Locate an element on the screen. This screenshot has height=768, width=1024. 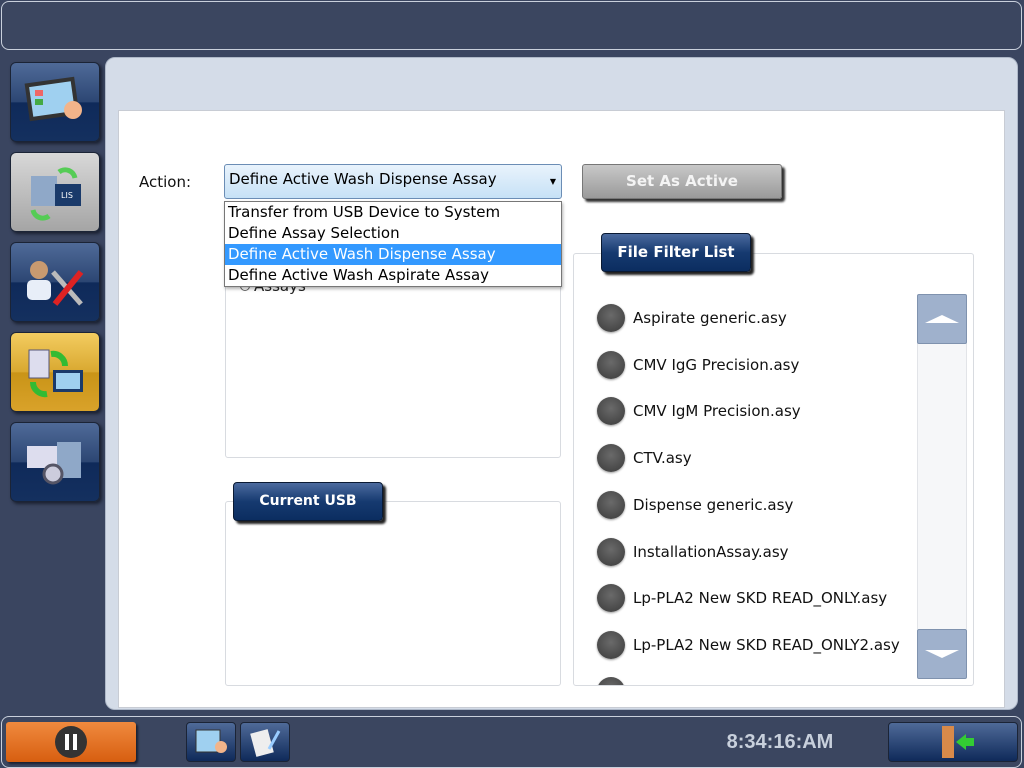
scroll-down-button is located at coordinates (942, 654).